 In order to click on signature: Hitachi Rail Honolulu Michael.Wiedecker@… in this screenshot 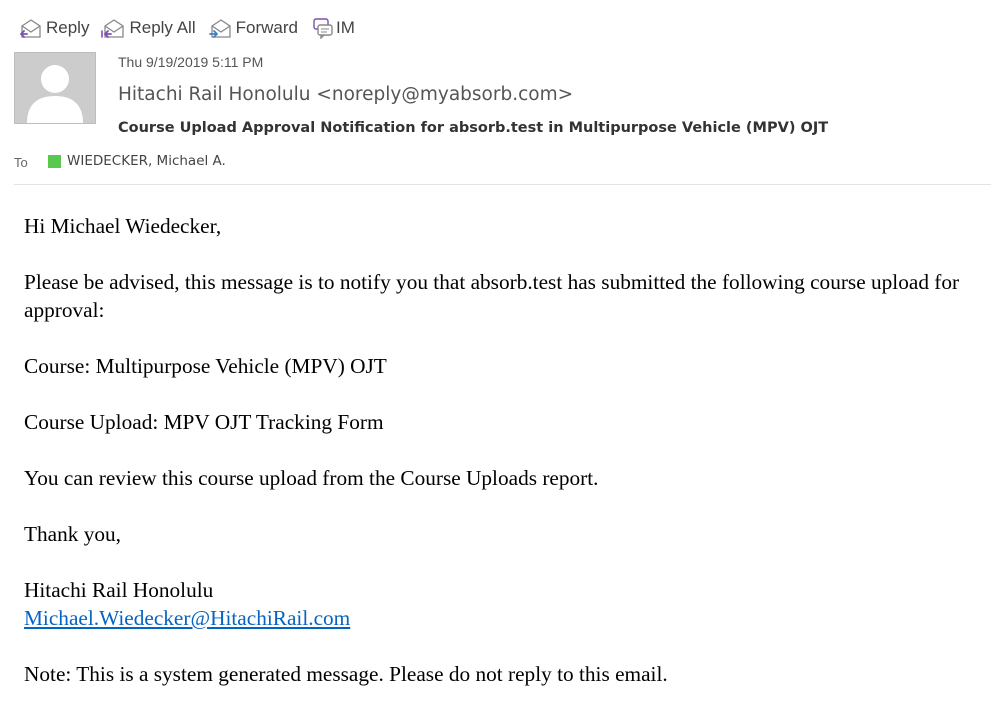, I will do `click(504, 604)`.